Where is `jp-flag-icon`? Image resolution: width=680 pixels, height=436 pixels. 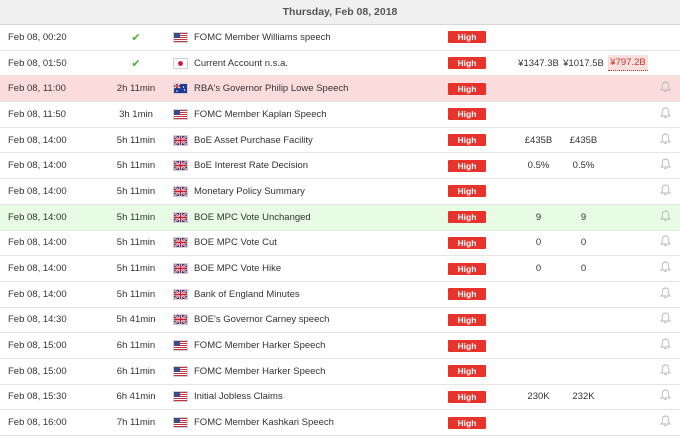
jp-flag-icon is located at coordinates (180, 63).